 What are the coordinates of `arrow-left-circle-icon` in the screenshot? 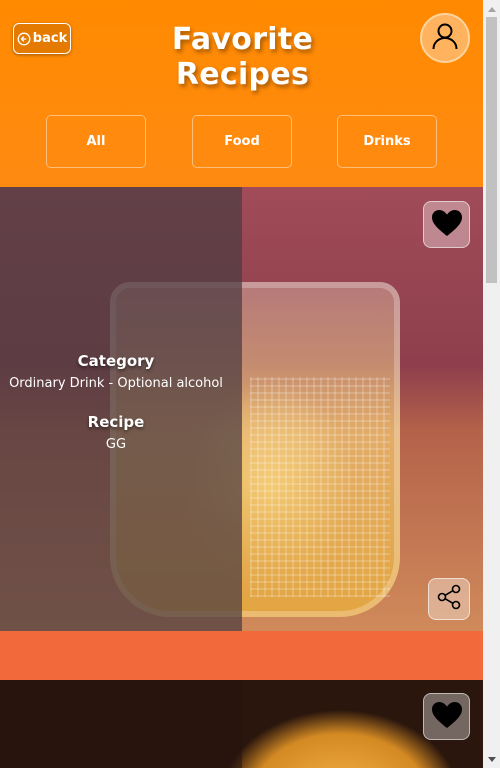 It's located at (24, 39).